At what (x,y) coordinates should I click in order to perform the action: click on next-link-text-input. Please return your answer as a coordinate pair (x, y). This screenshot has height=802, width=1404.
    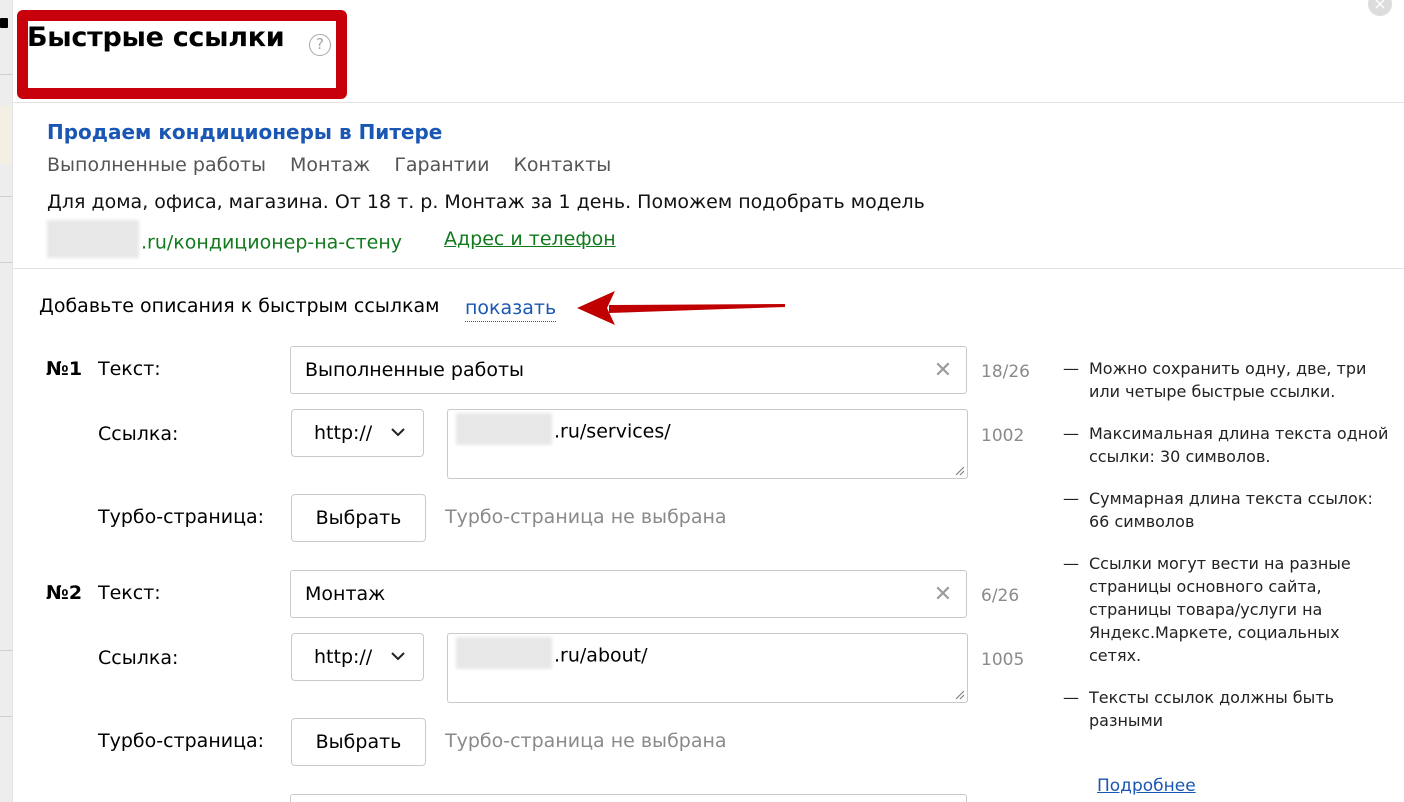
    Looking at the image, I should click on (628, 798).